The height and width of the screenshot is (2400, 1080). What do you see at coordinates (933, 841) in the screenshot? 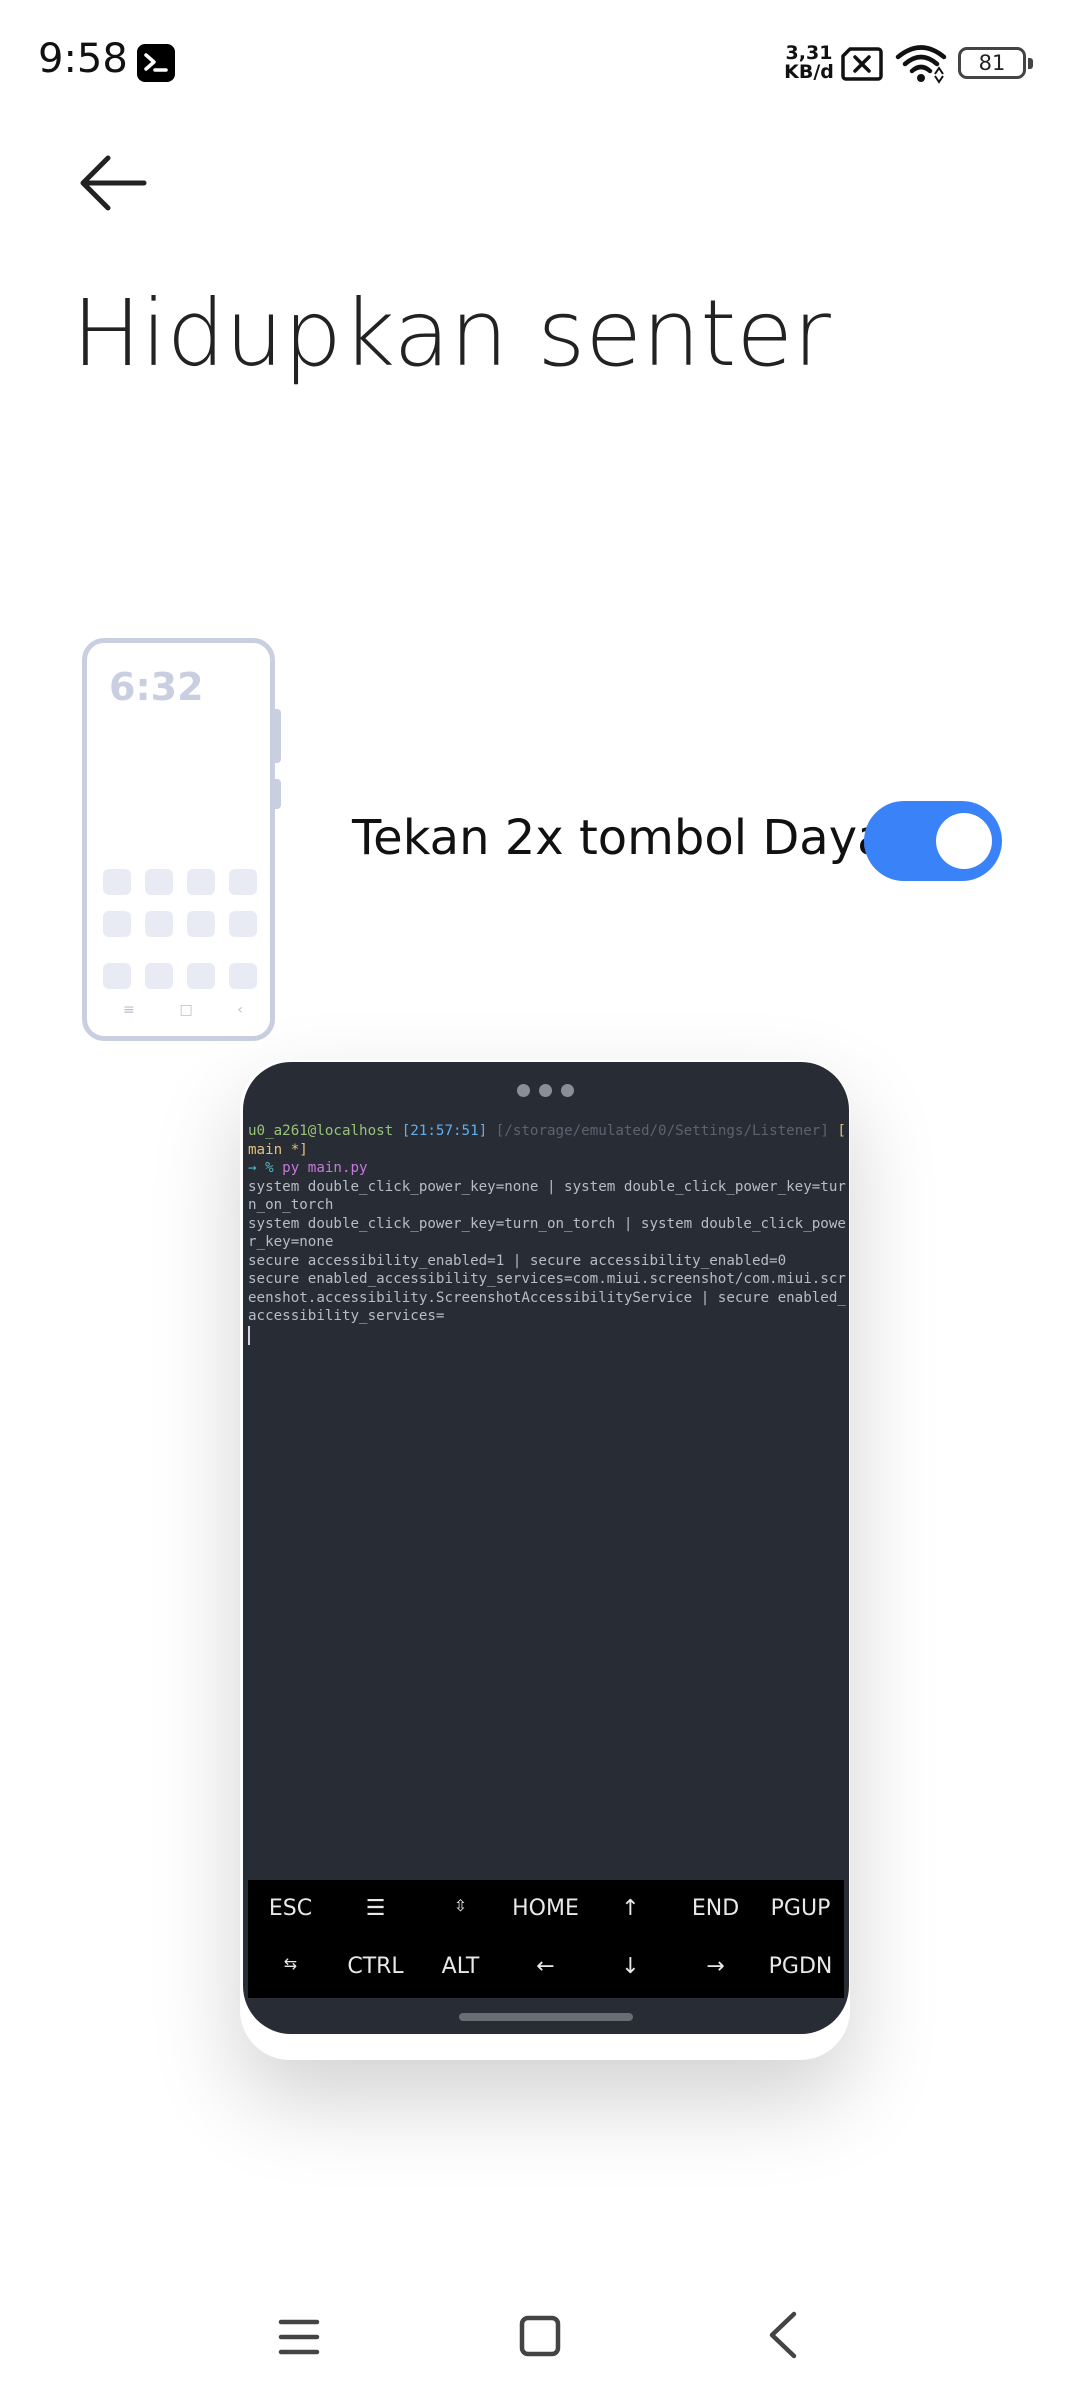
I see `double-press-power-toggle` at bounding box center [933, 841].